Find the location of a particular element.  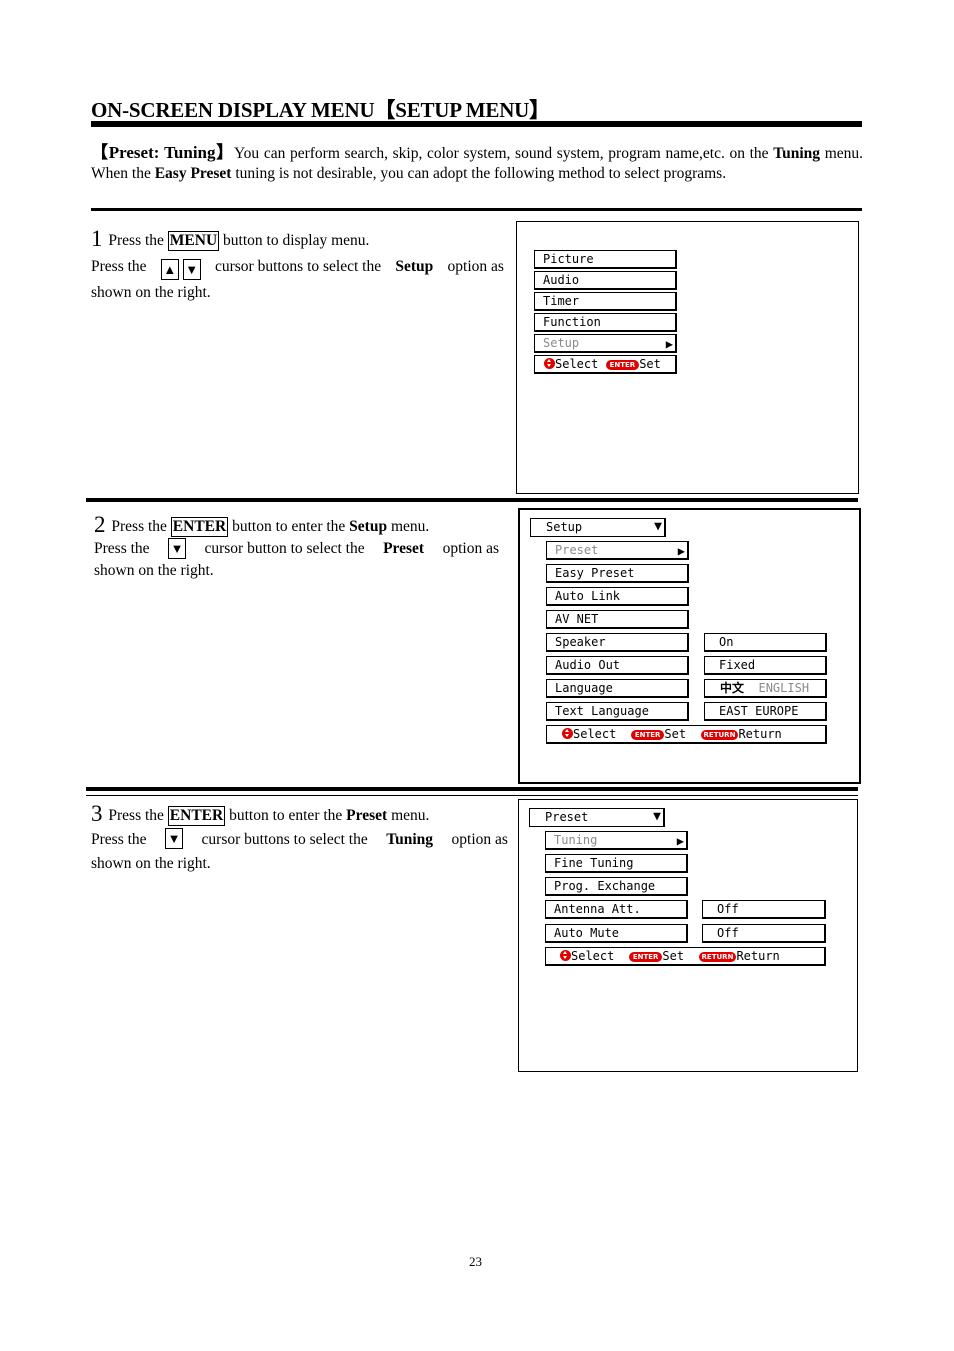

language-value: 中文 ENGLISH is located at coordinates (765, 688).